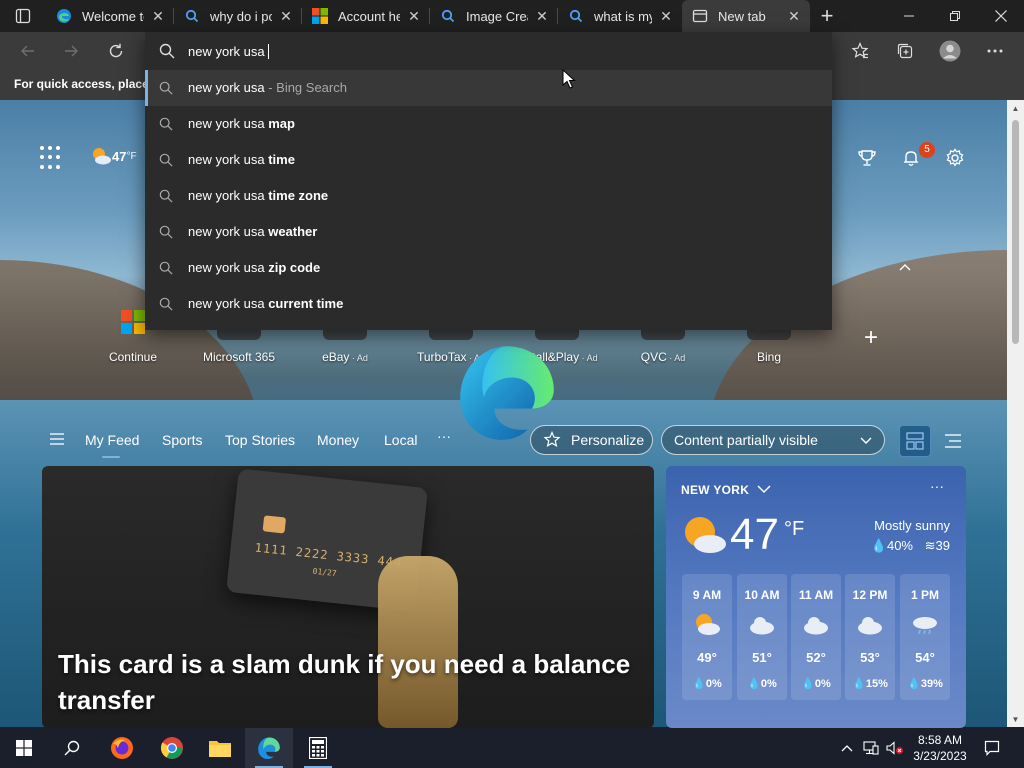 This screenshot has width=1024, height=768. I want to click on scroll-up-icon: ▲, so click(1015, 108).